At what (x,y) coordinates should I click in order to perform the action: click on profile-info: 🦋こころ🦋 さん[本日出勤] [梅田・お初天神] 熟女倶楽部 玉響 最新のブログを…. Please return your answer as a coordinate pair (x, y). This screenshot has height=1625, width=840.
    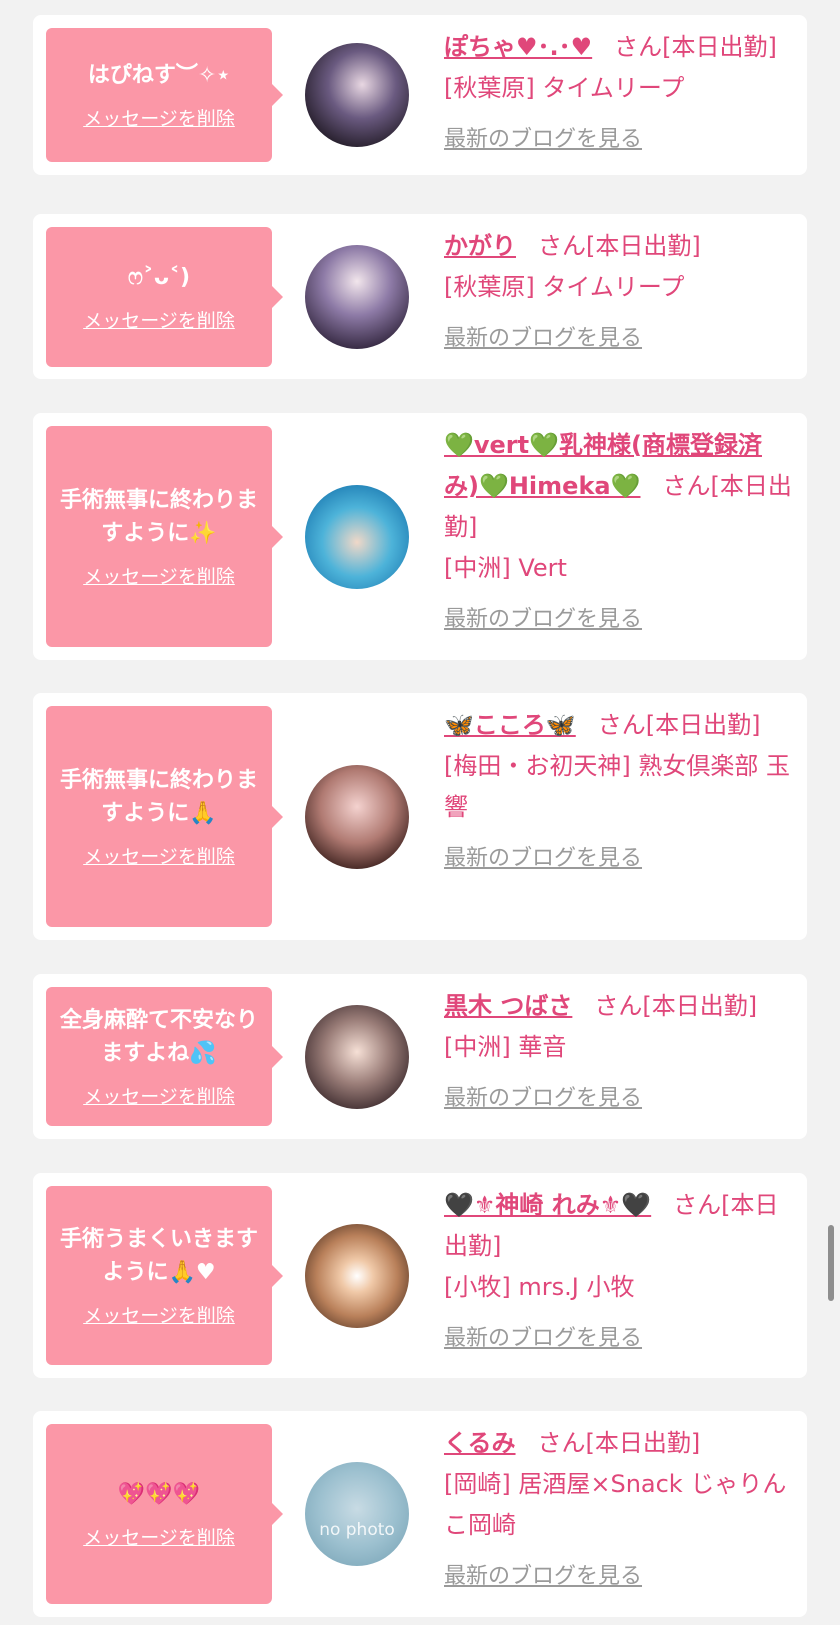
    Looking at the image, I should click on (619, 792).